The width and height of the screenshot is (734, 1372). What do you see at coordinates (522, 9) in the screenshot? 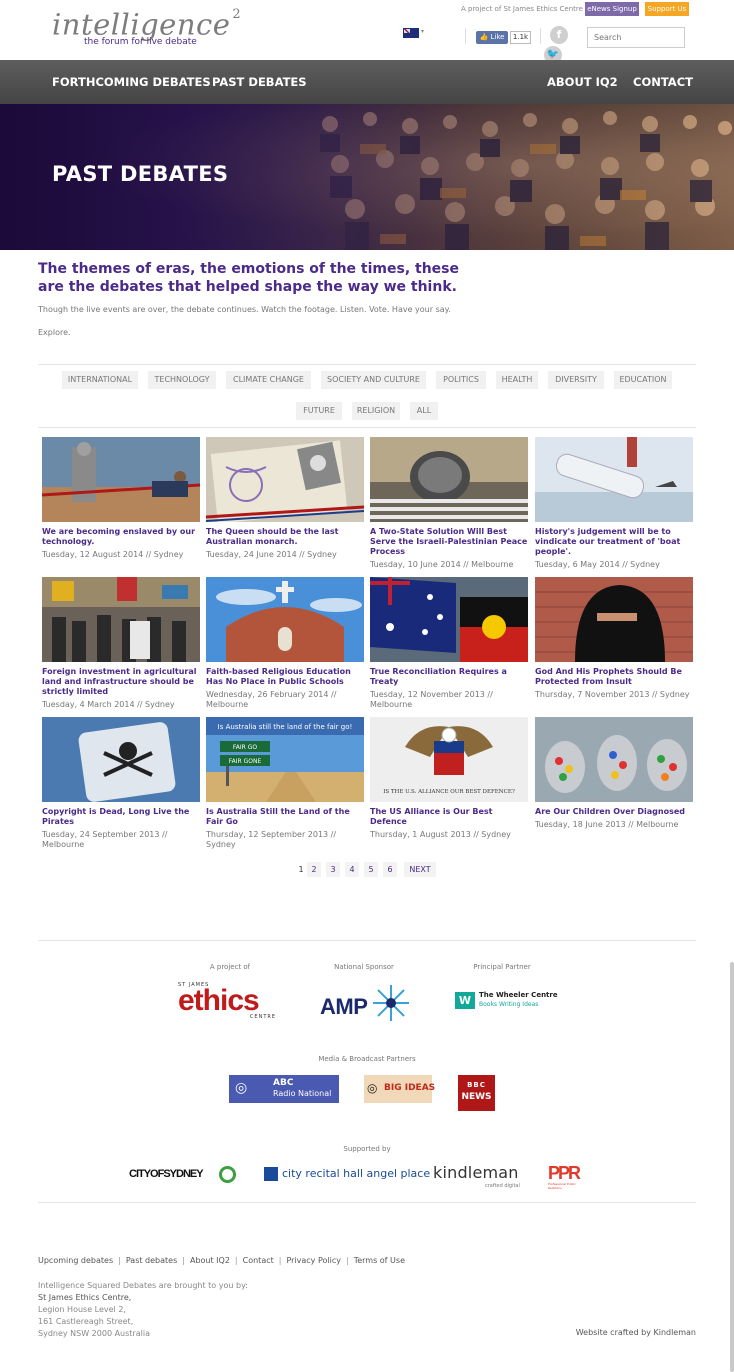
I see `project-of-text: A project of St James Ethics Centre` at bounding box center [522, 9].